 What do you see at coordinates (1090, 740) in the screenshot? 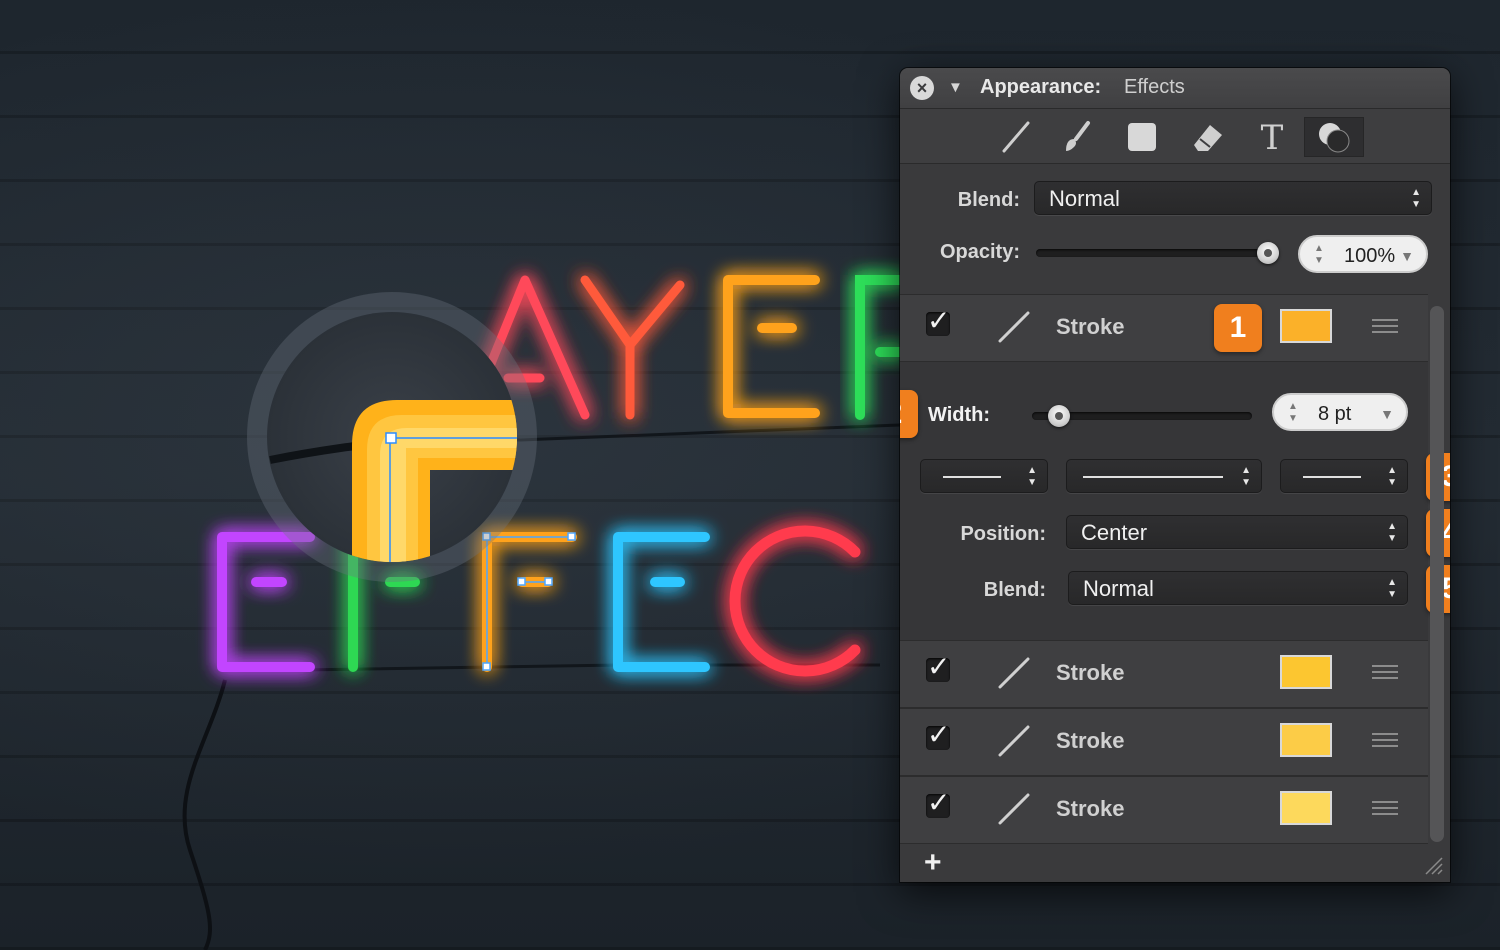
I see `stroke-3-name: Stroke` at bounding box center [1090, 740].